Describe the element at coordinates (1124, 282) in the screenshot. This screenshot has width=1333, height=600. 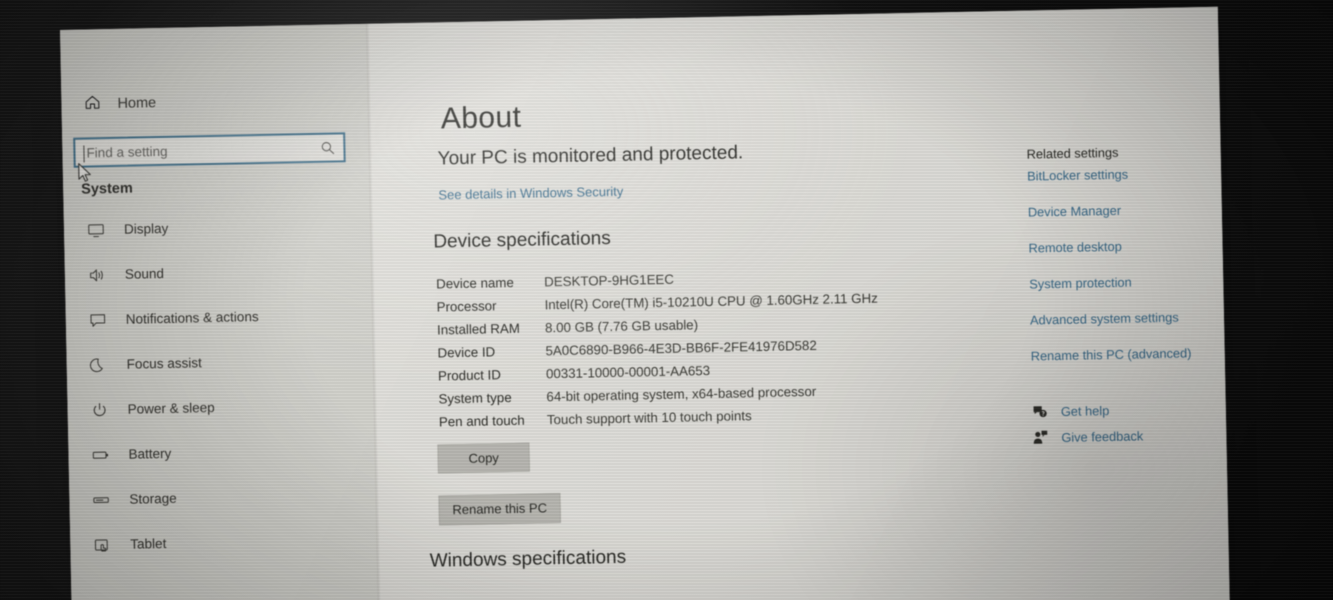
I see `related-link-system-protection: System protection` at that location.